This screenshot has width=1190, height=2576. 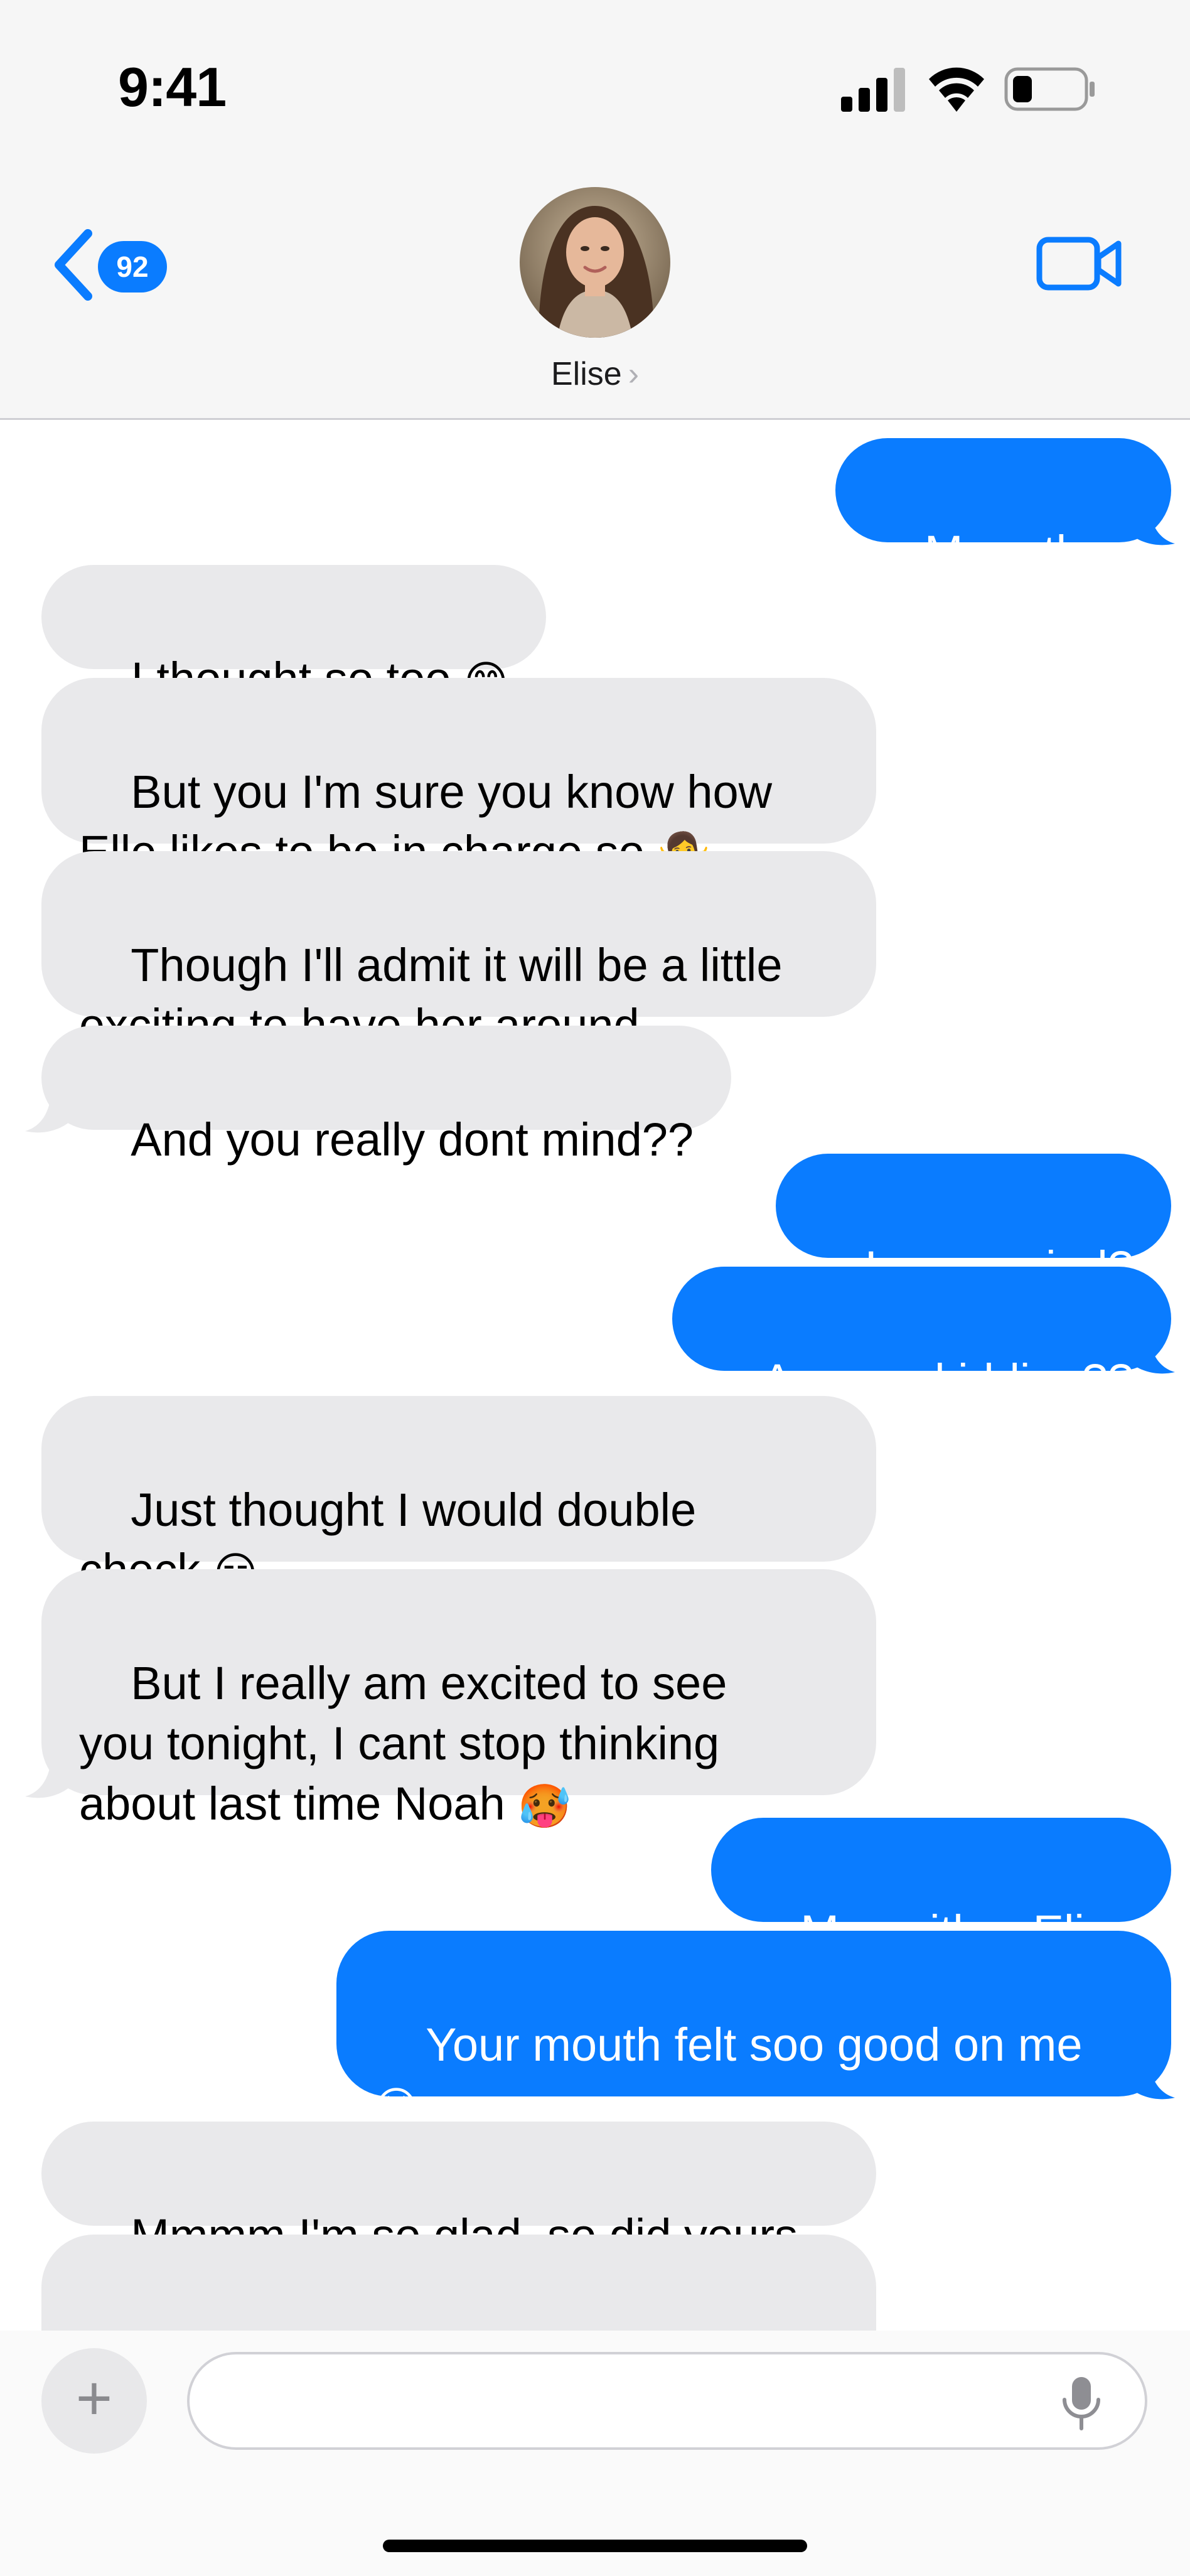 I want to click on incoming-message: Just thought I would double check 😏, so click(x=458, y=1496).